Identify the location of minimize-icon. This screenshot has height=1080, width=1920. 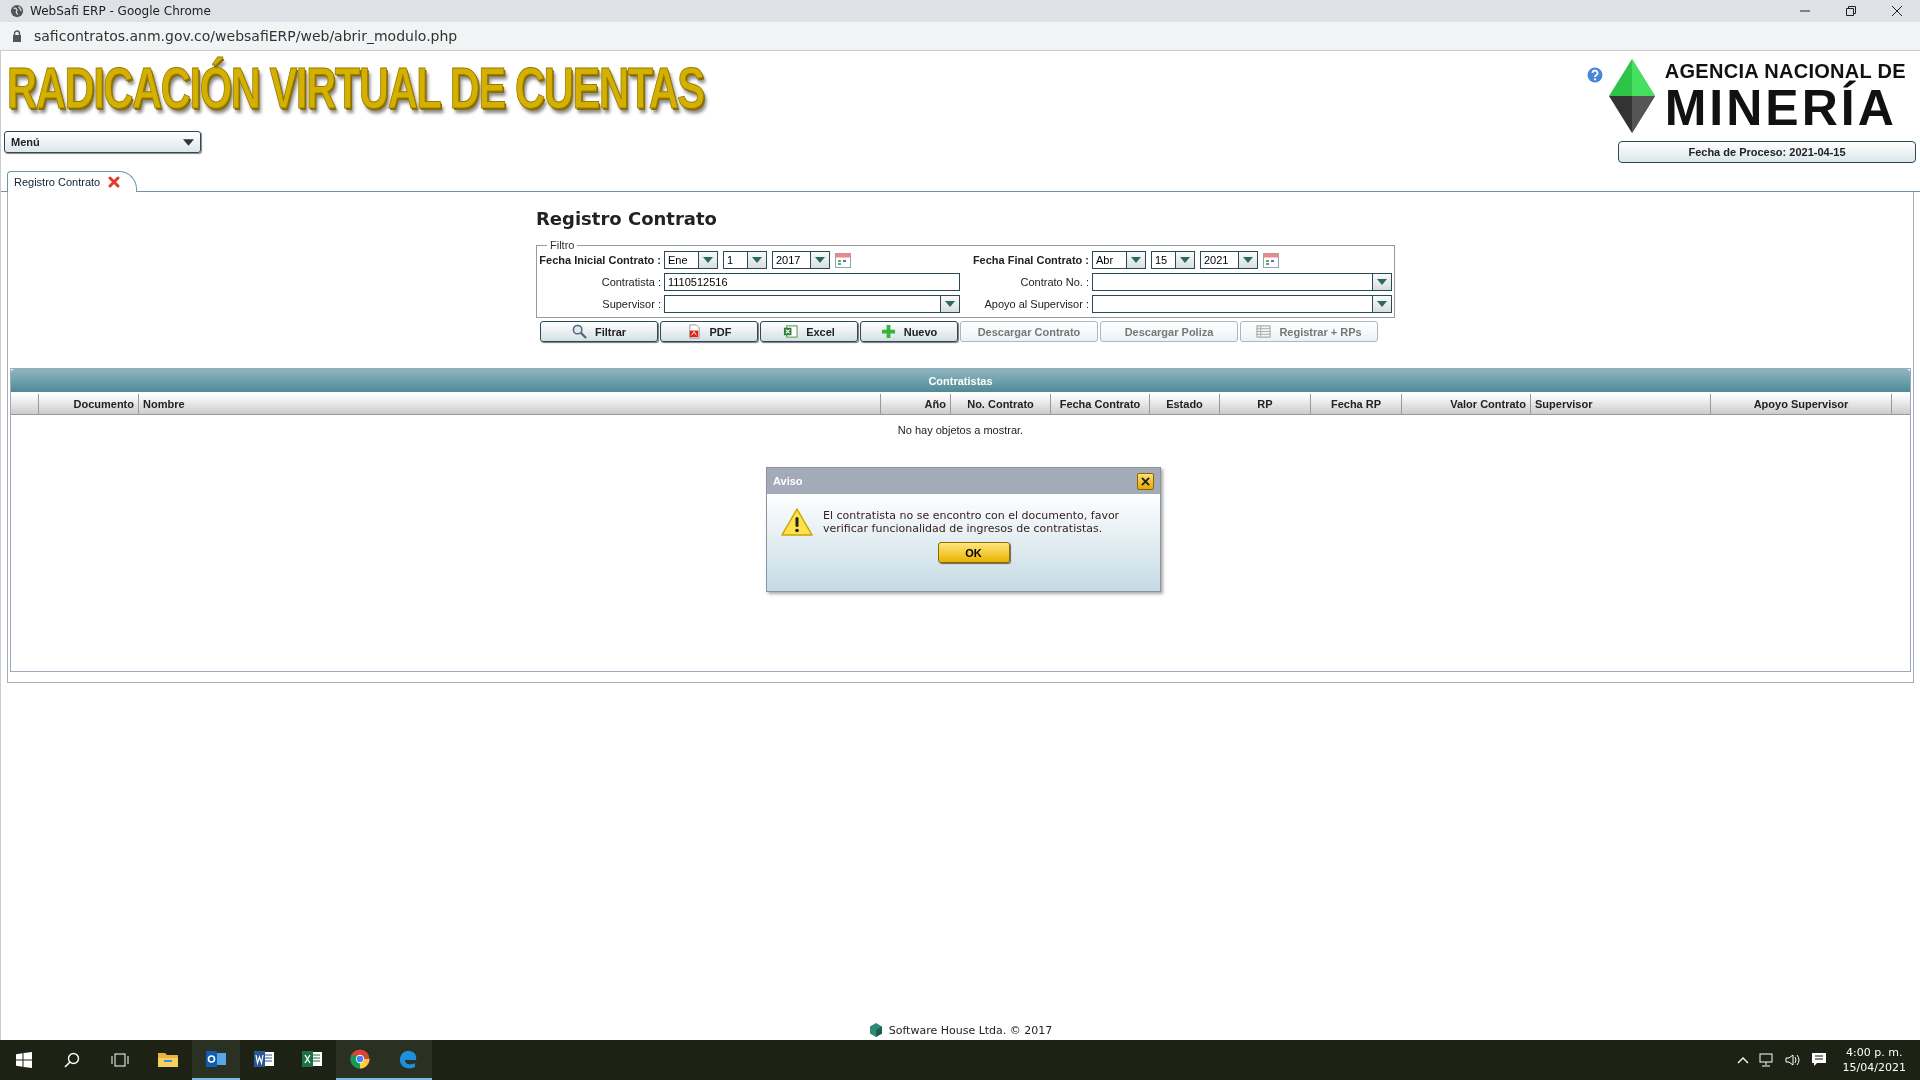
(1805, 11).